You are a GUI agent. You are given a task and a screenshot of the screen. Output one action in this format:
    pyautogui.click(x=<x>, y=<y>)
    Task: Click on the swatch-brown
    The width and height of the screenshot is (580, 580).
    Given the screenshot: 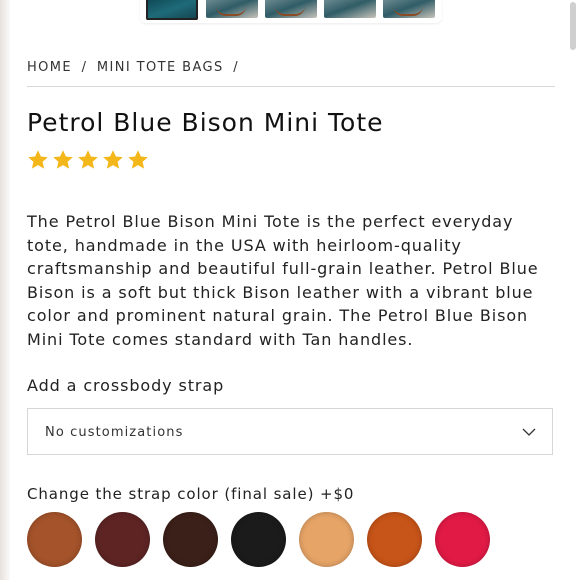 What is the action you would take?
    pyautogui.click(x=54, y=539)
    